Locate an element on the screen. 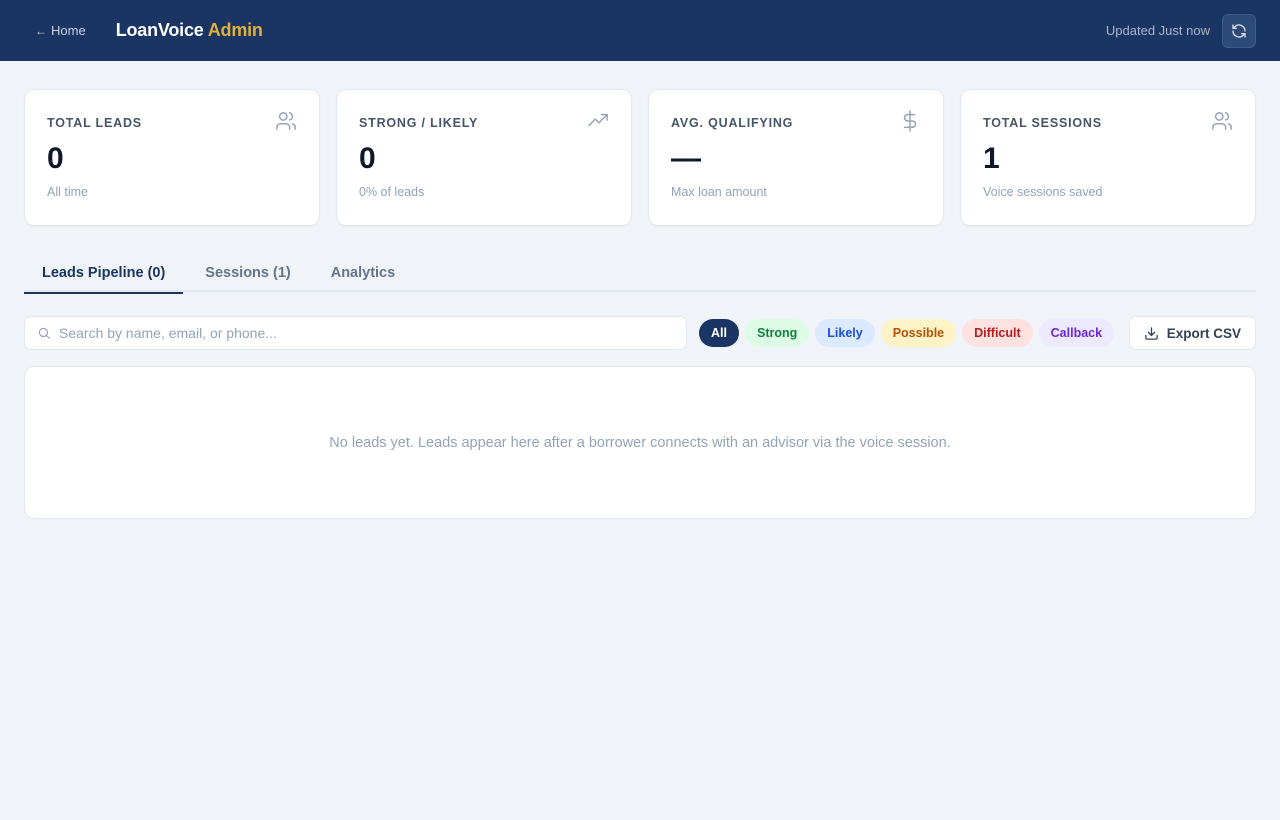  back-arrow-icon: ← is located at coordinates (41, 30).